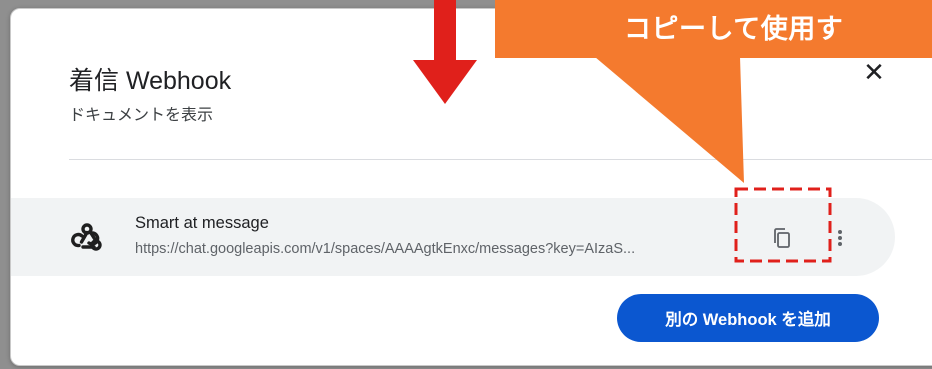 The image size is (932, 369). What do you see at coordinates (150, 81) in the screenshot?
I see `dialog-title: 着信 Webhook` at bounding box center [150, 81].